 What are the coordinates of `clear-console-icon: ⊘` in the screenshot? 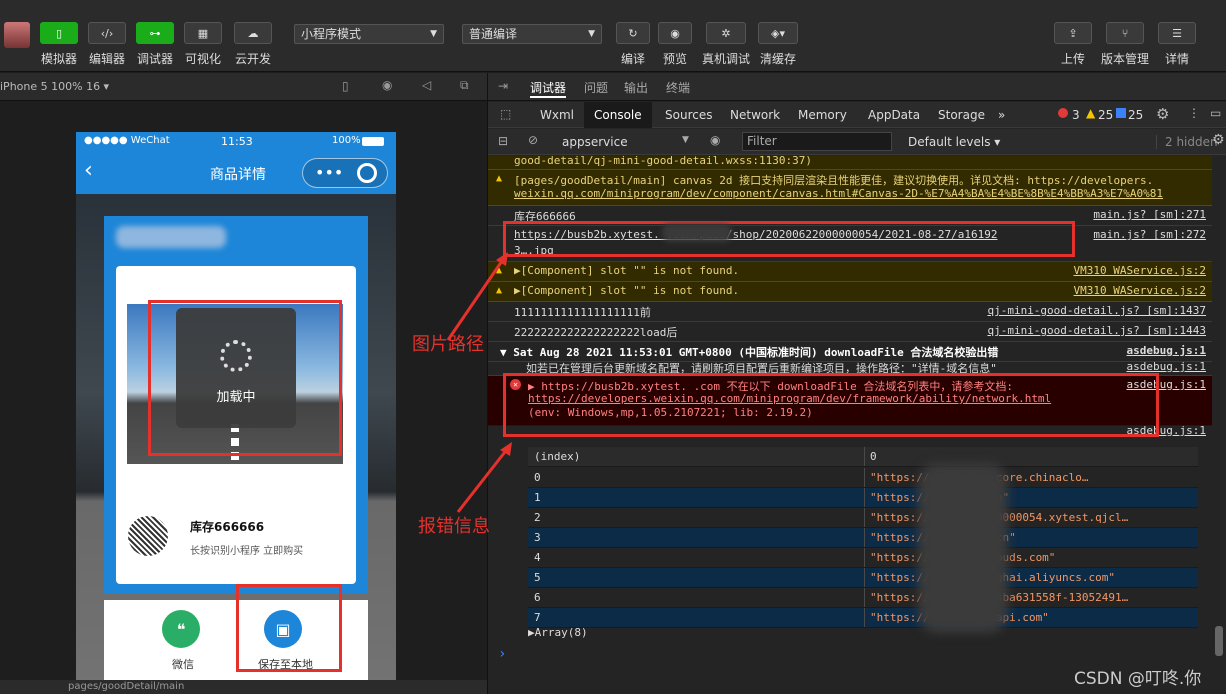 It's located at (533, 140).